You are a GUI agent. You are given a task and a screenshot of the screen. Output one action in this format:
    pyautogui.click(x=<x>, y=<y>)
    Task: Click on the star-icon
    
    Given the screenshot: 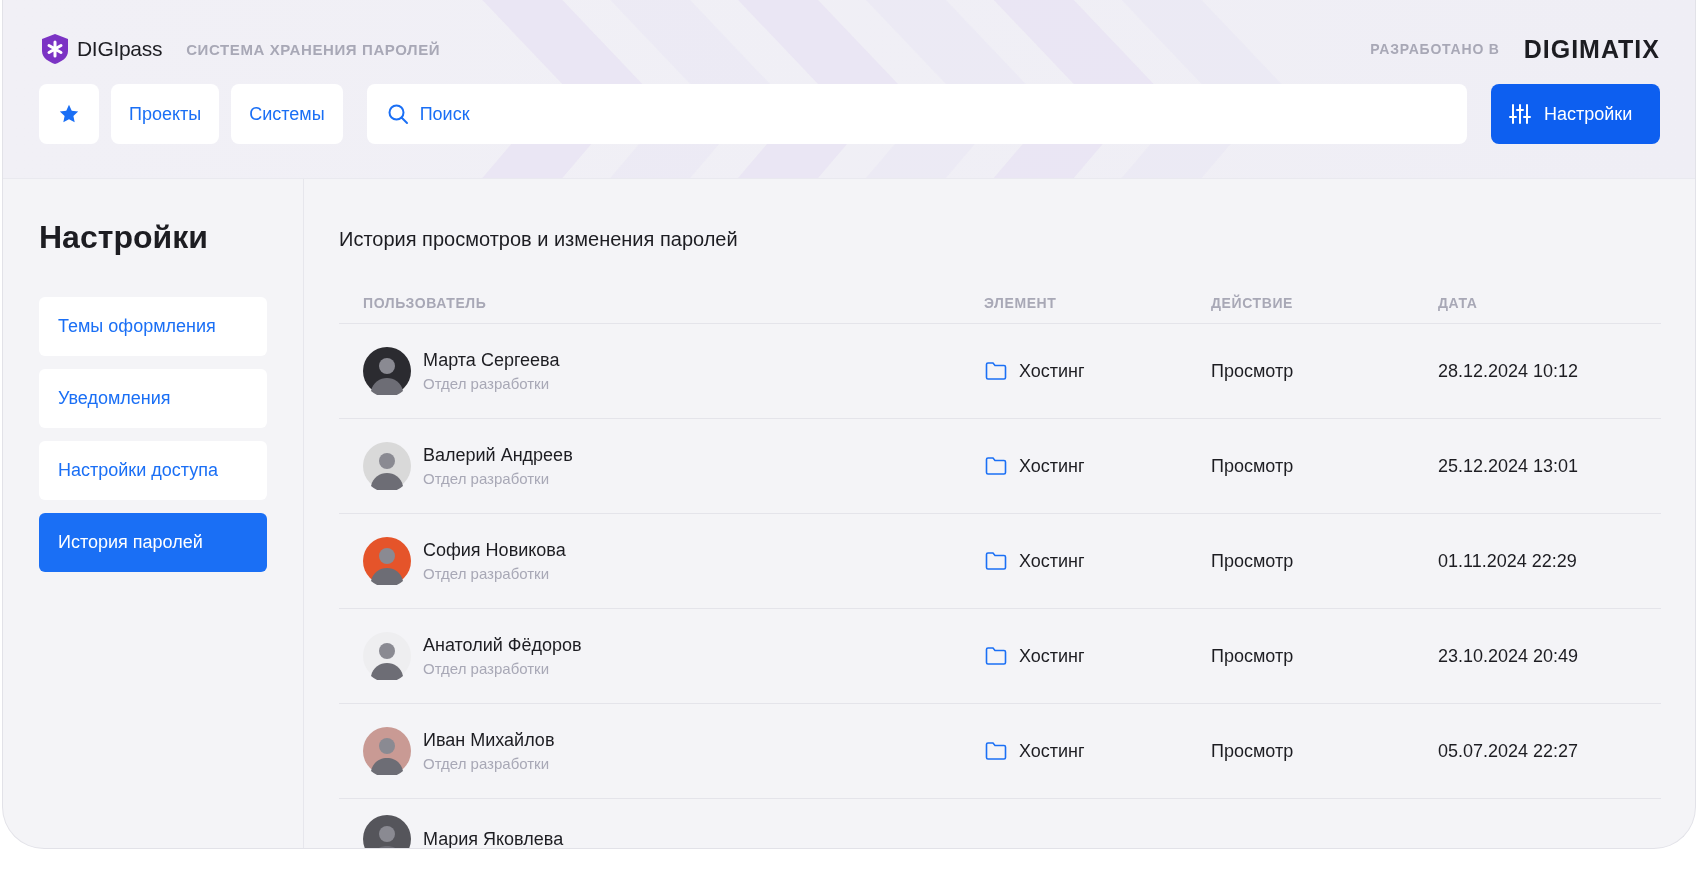 What is the action you would take?
    pyautogui.click(x=69, y=114)
    